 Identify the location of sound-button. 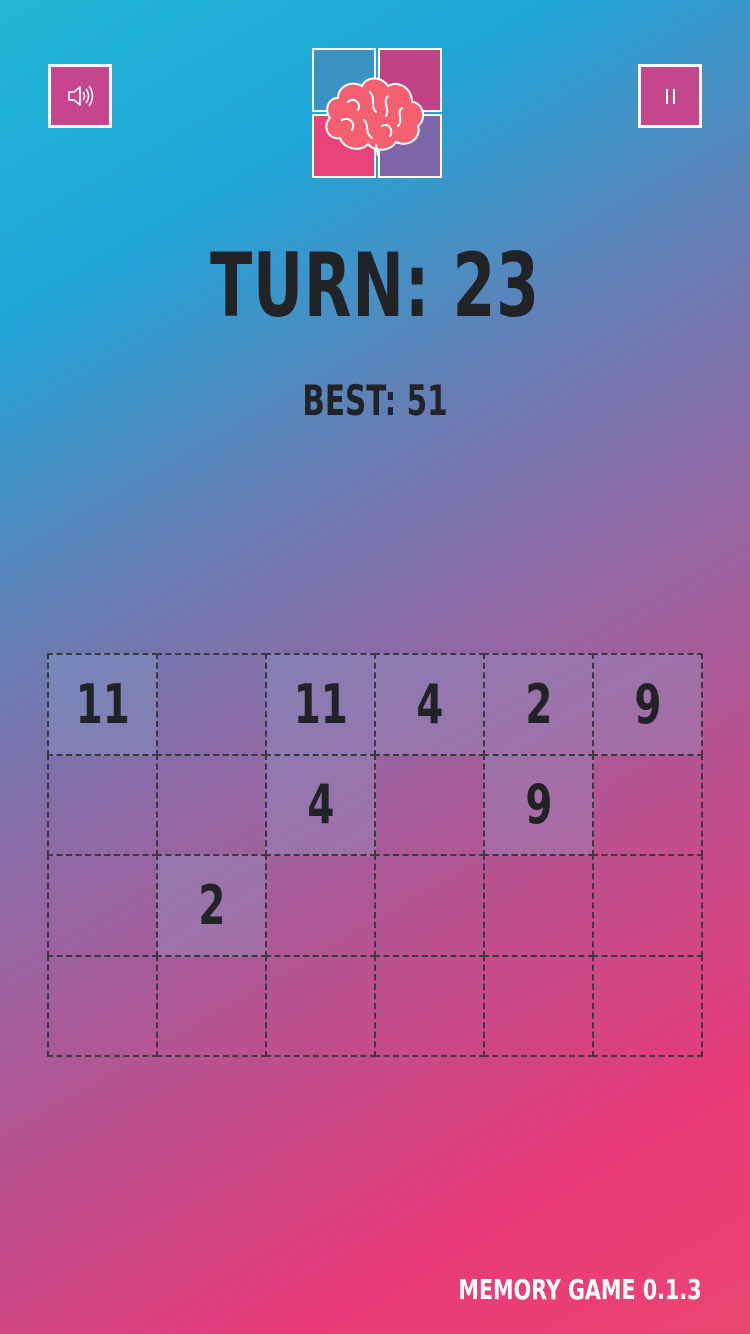
(80, 96).